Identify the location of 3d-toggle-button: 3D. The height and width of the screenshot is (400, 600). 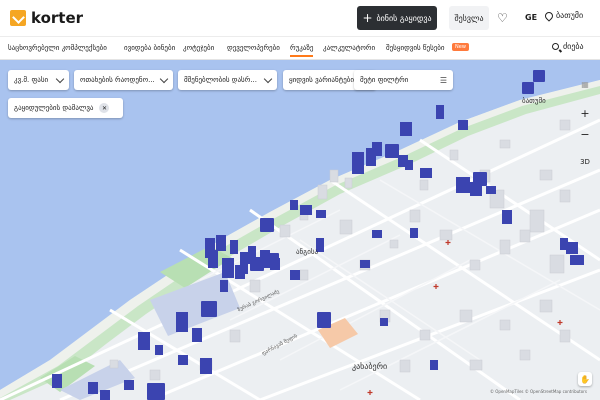
(585, 162).